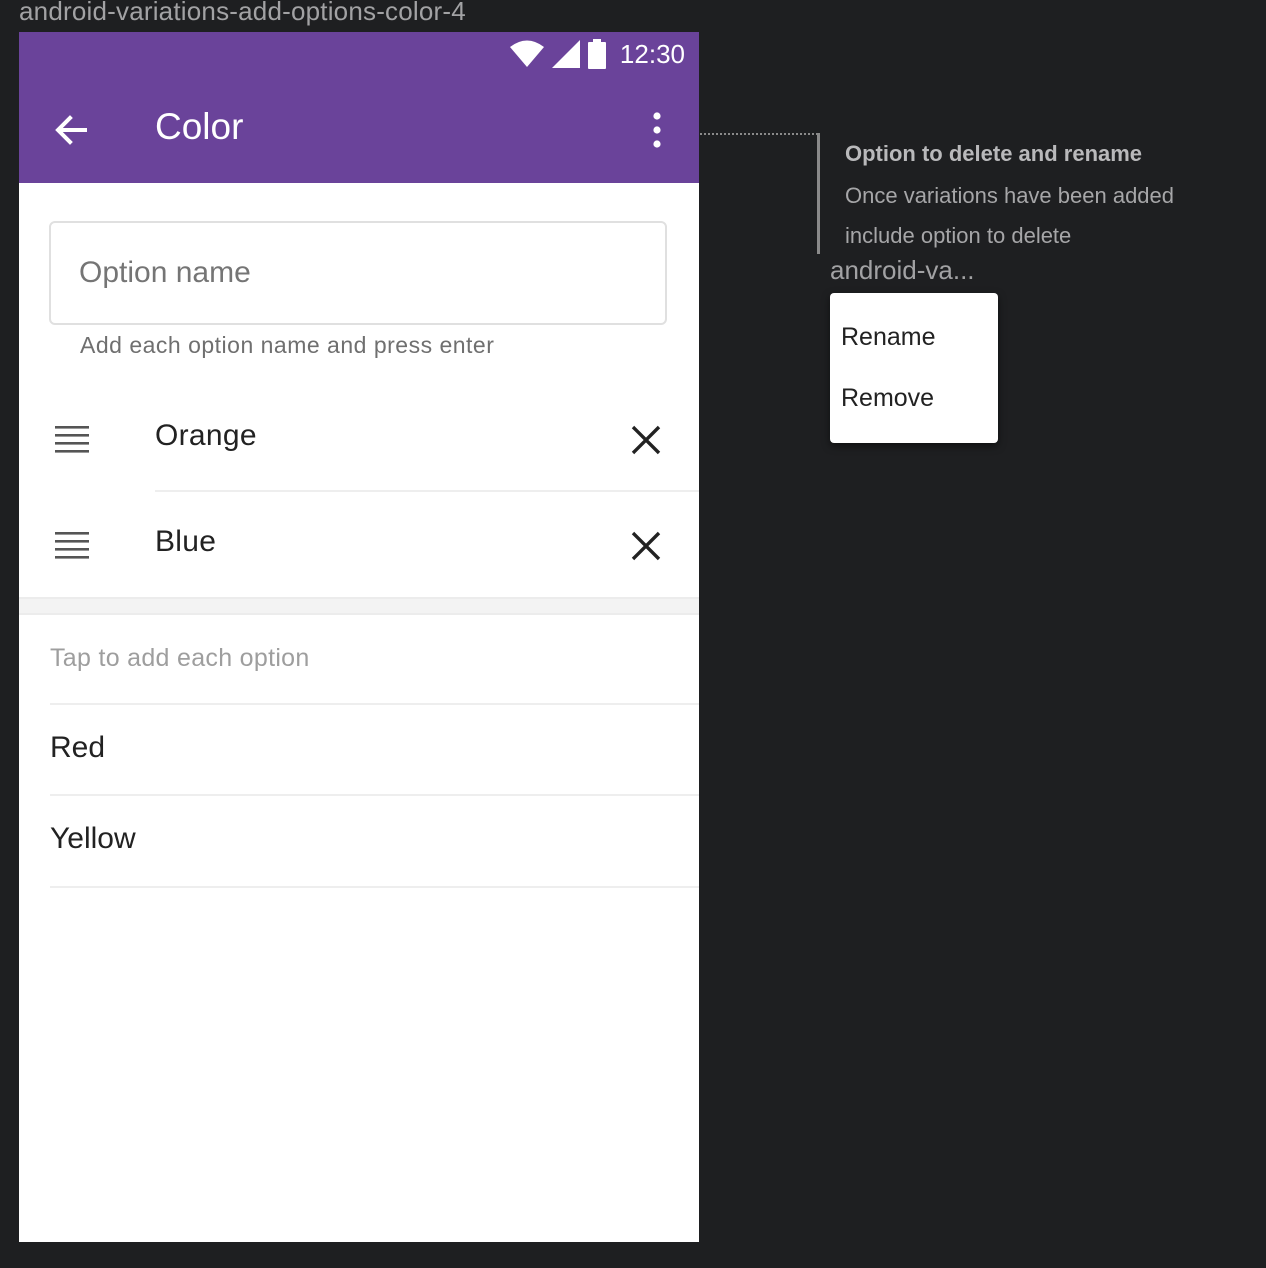 This screenshot has width=1266, height=1268. What do you see at coordinates (914, 368) in the screenshot?
I see `popup-menu: Rename Remove` at bounding box center [914, 368].